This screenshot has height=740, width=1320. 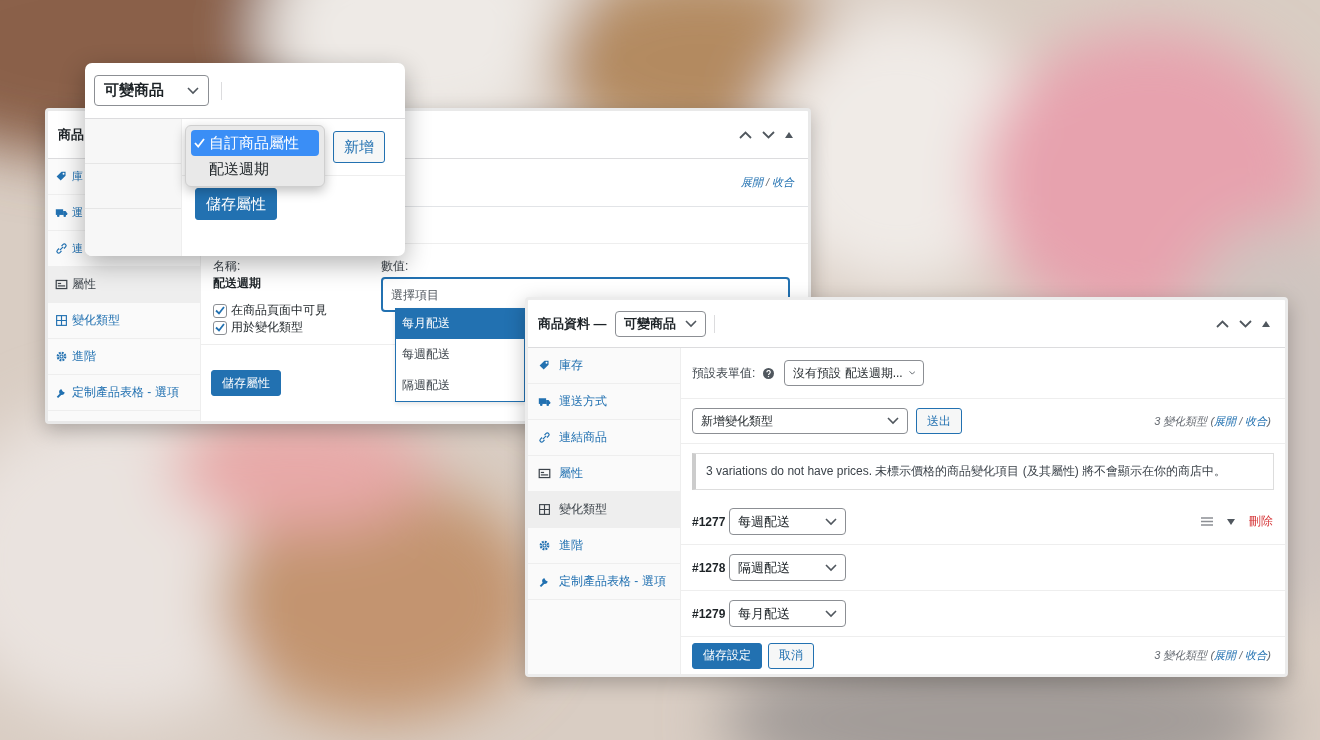 What do you see at coordinates (604, 438) in the screenshot?
I see `sidebar-tab: 連結商品` at bounding box center [604, 438].